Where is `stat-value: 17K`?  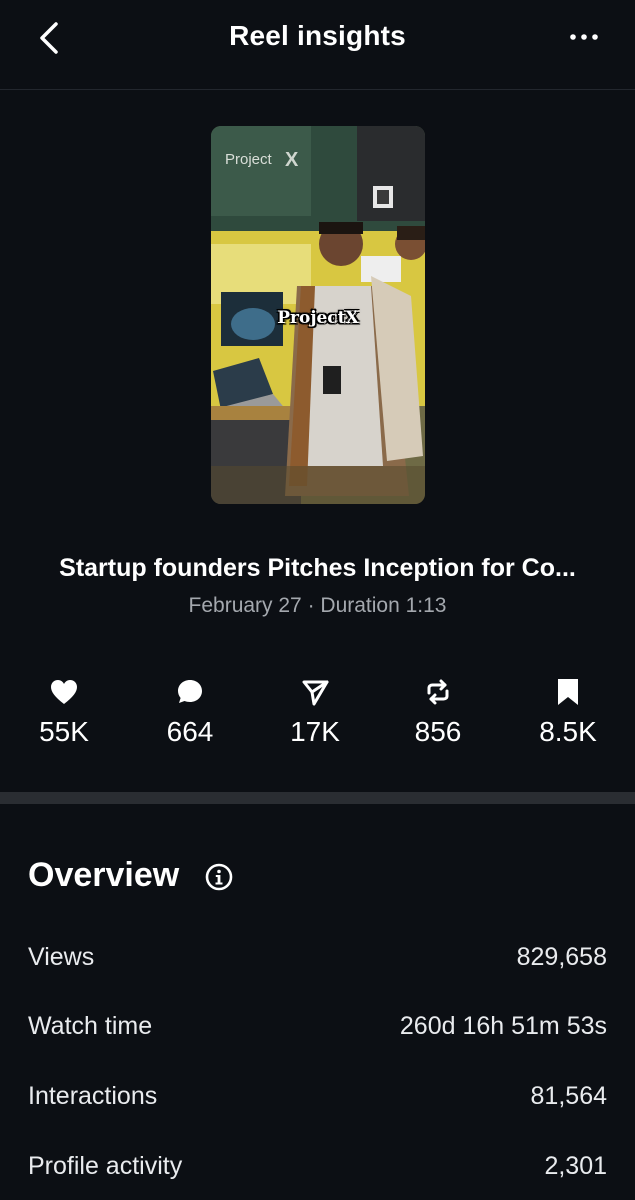 stat-value: 17K is located at coordinates (315, 731).